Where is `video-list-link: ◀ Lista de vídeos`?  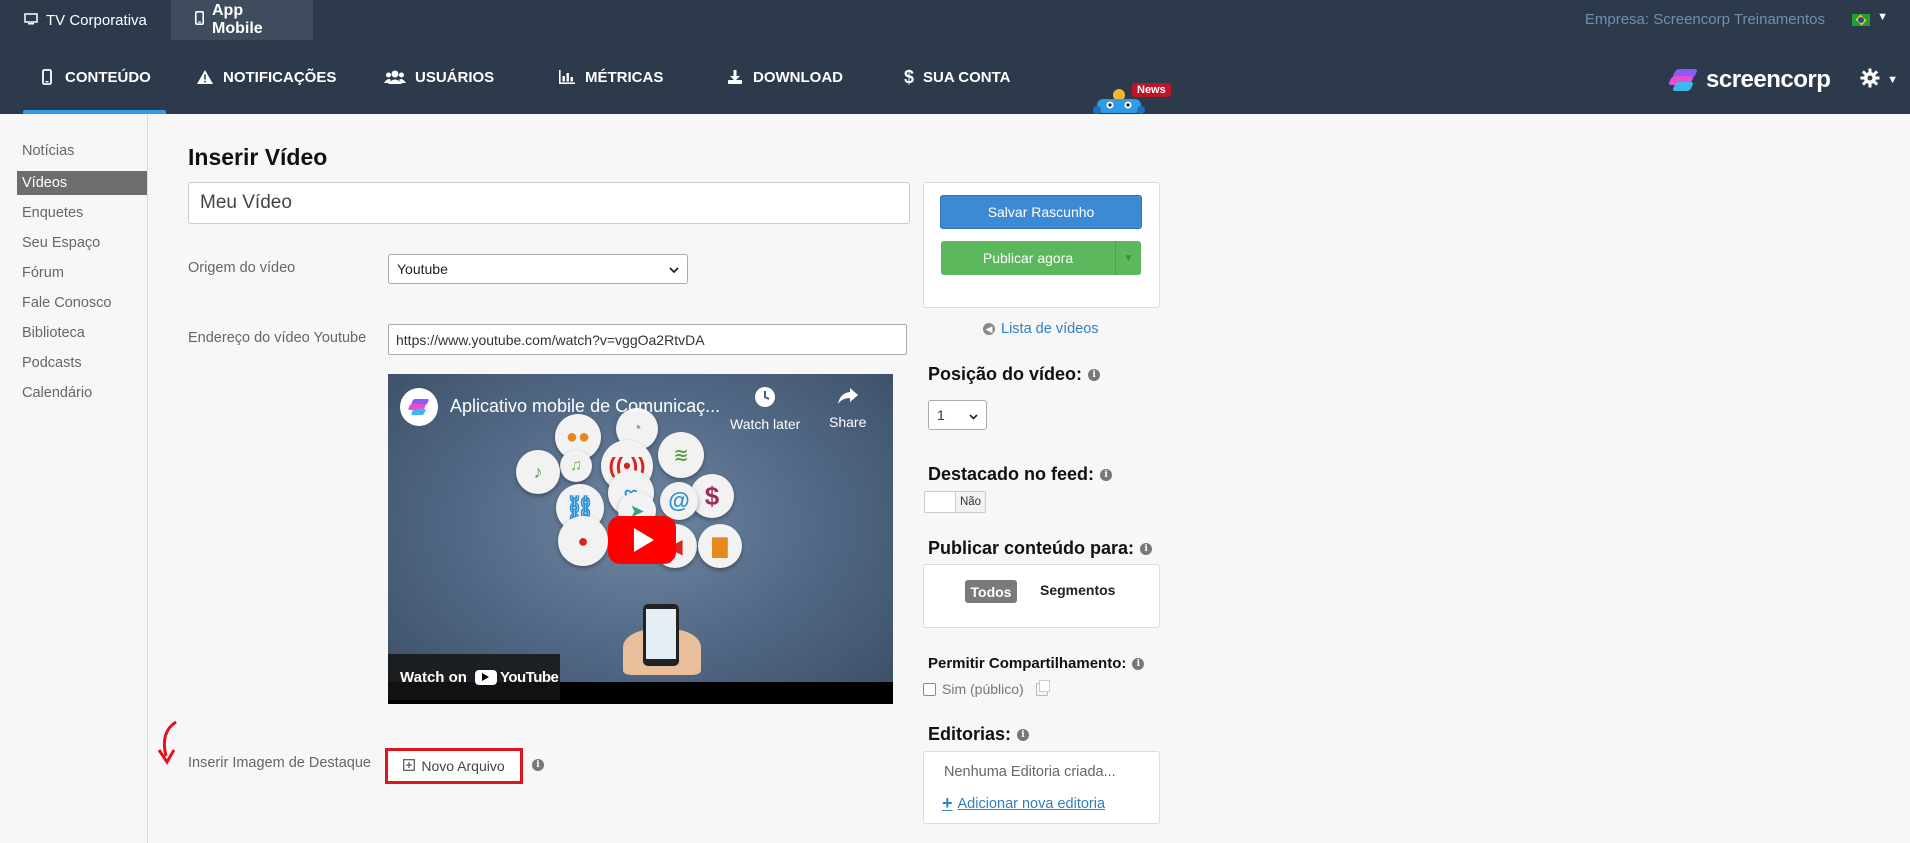
video-list-link: ◀ Lista de vídeos is located at coordinates (1041, 329).